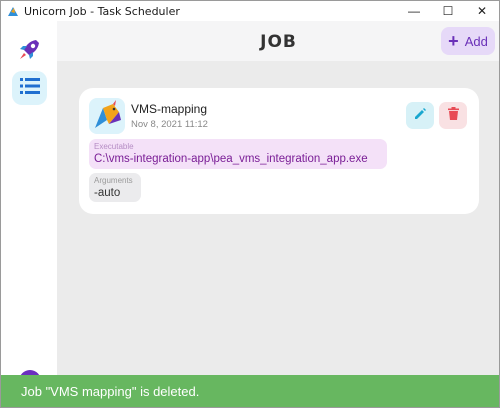 The width and height of the screenshot is (500, 408). What do you see at coordinates (107, 193) in the screenshot?
I see `arguments-value: -auto` at bounding box center [107, 193].